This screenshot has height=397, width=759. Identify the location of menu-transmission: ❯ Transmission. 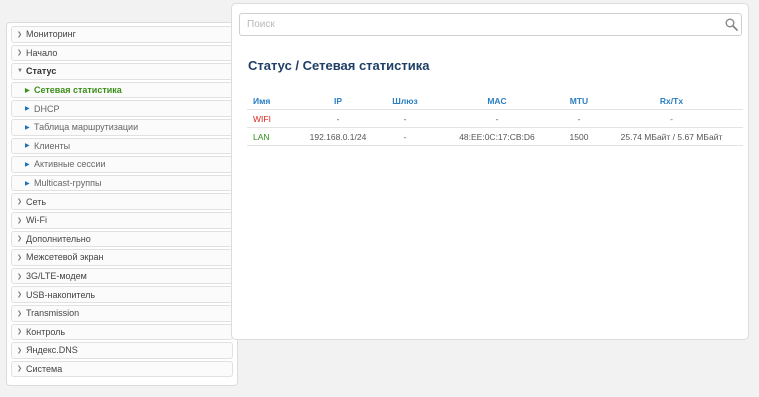
(122, 313).